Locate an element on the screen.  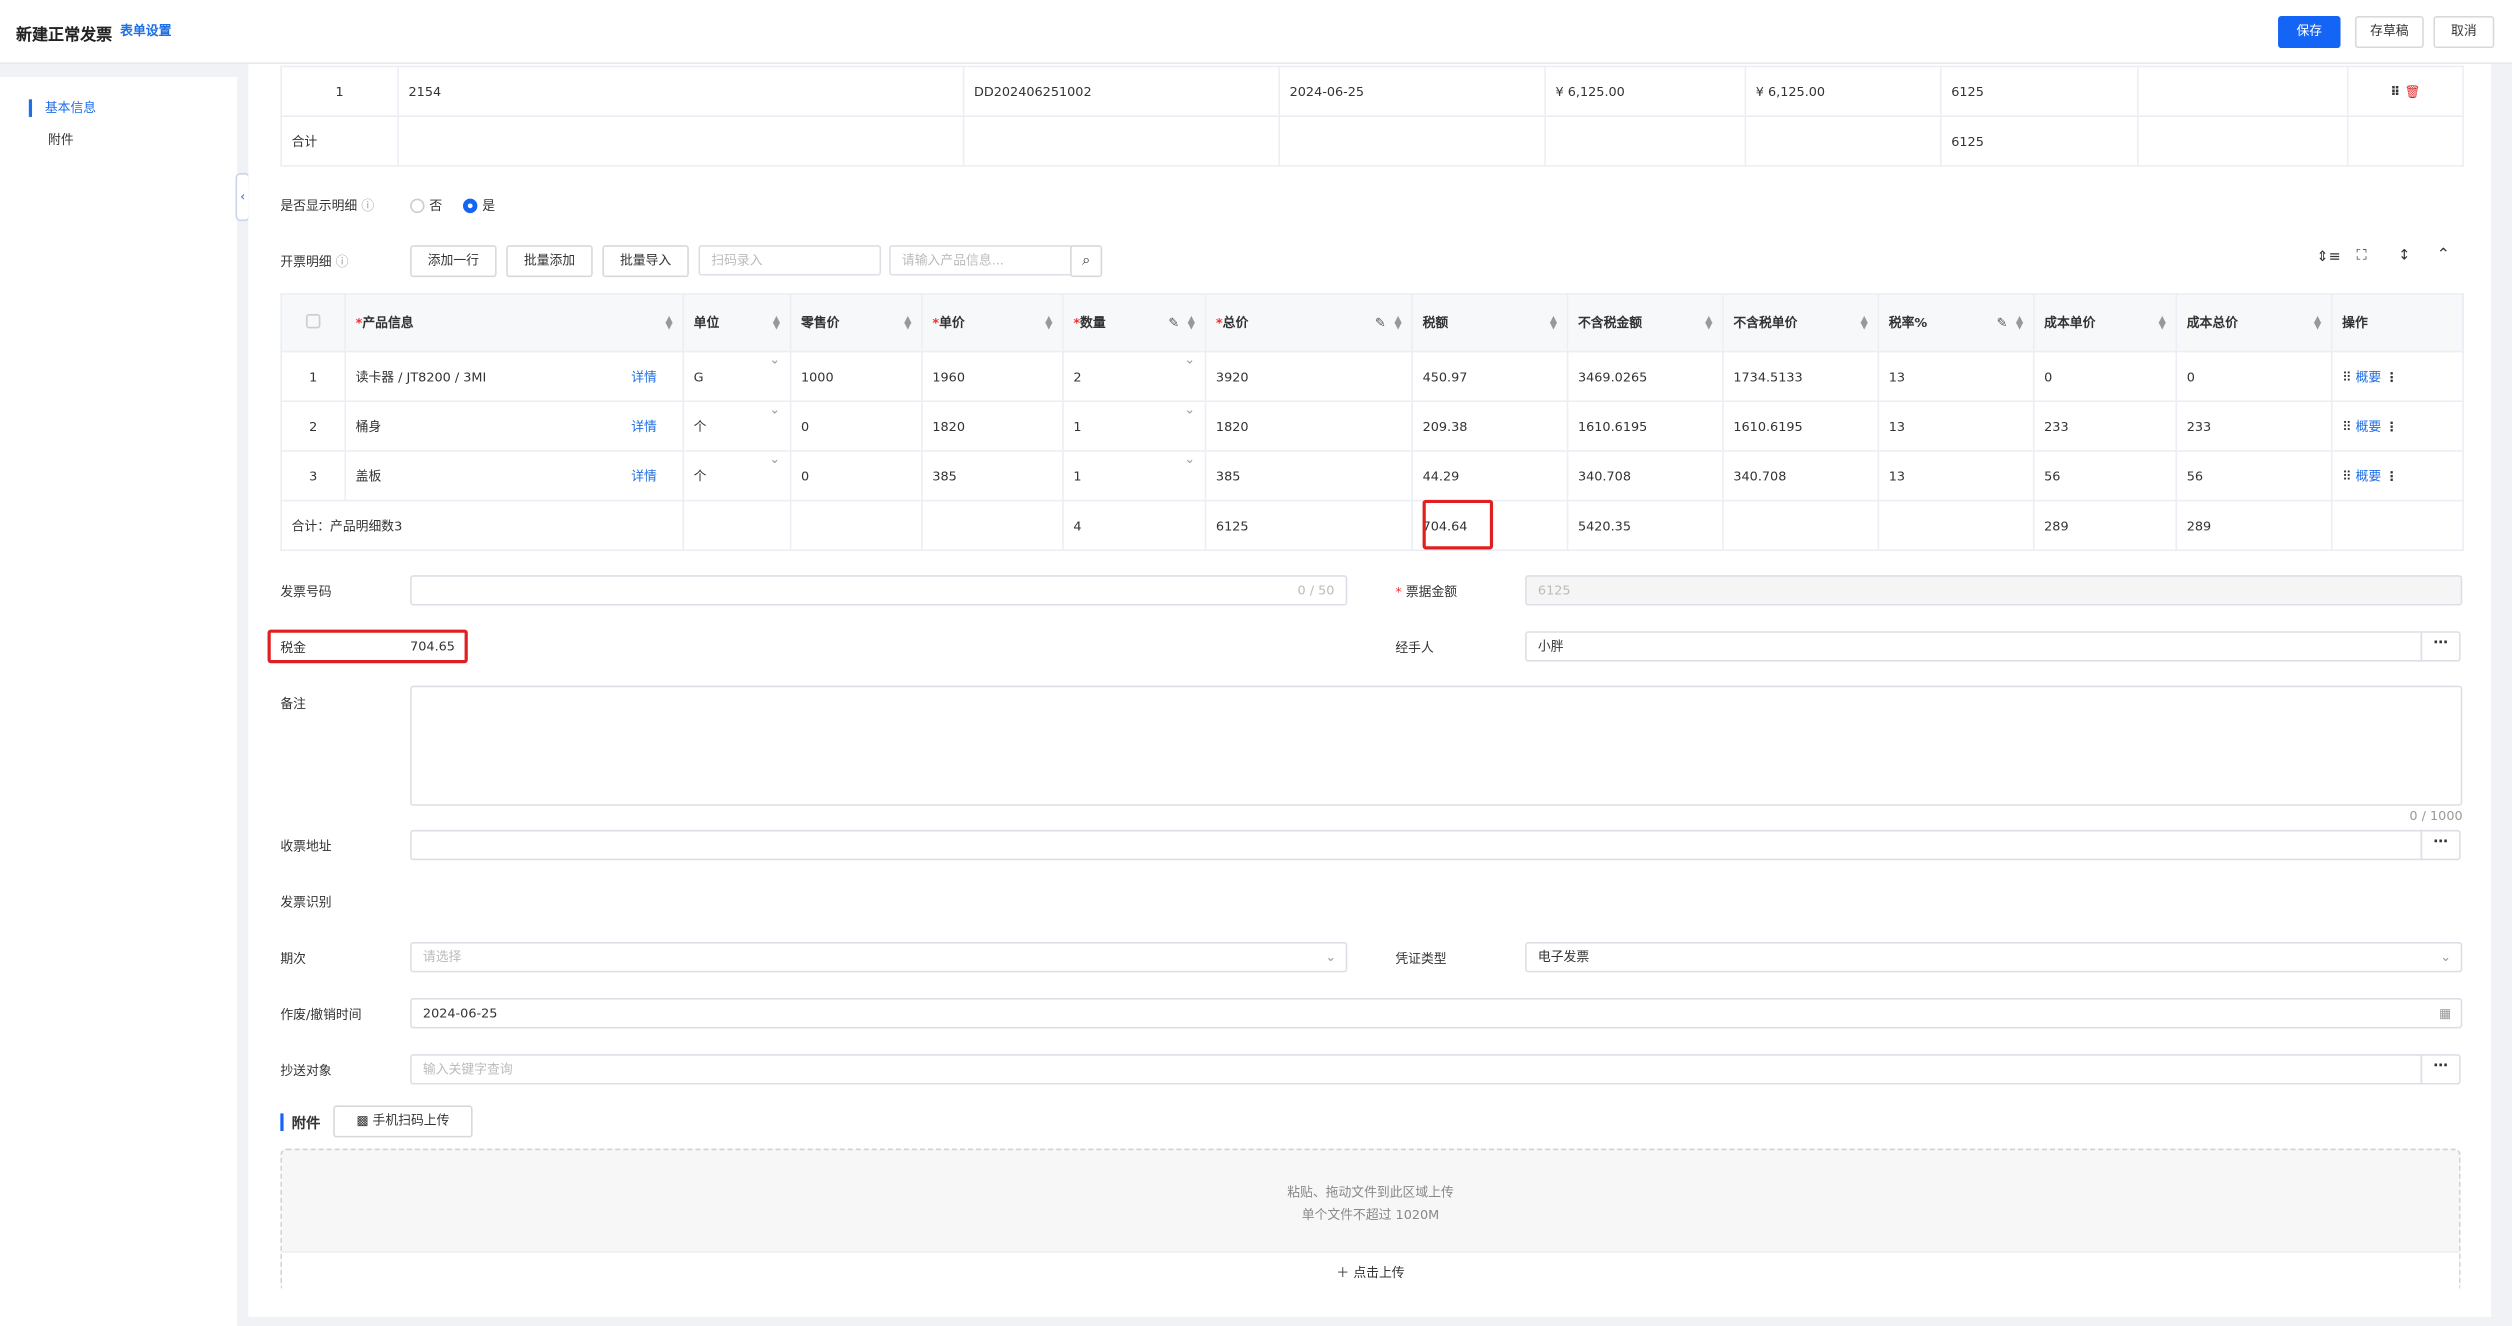
summary-qty: 4 is located at coordinates (1134, 525).